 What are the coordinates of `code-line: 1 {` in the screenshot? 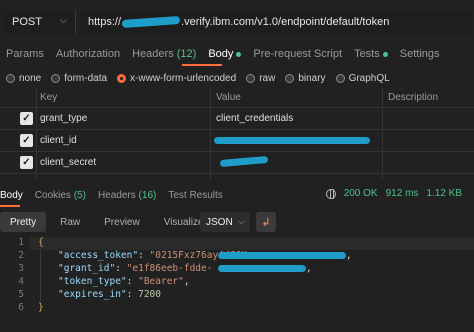 It's located at (237, 242).